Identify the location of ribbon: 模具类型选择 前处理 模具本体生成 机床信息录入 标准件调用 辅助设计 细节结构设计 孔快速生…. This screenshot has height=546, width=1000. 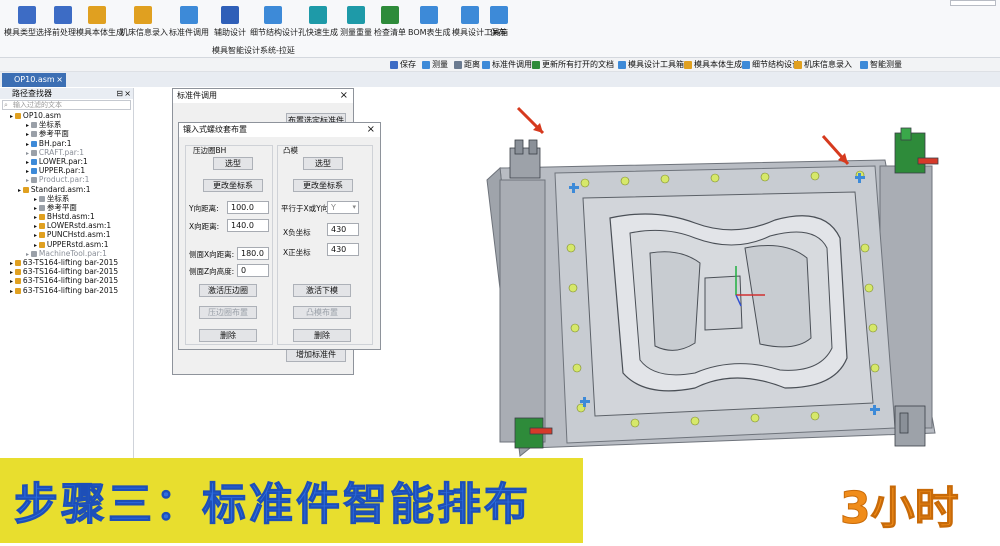
(500, 29).